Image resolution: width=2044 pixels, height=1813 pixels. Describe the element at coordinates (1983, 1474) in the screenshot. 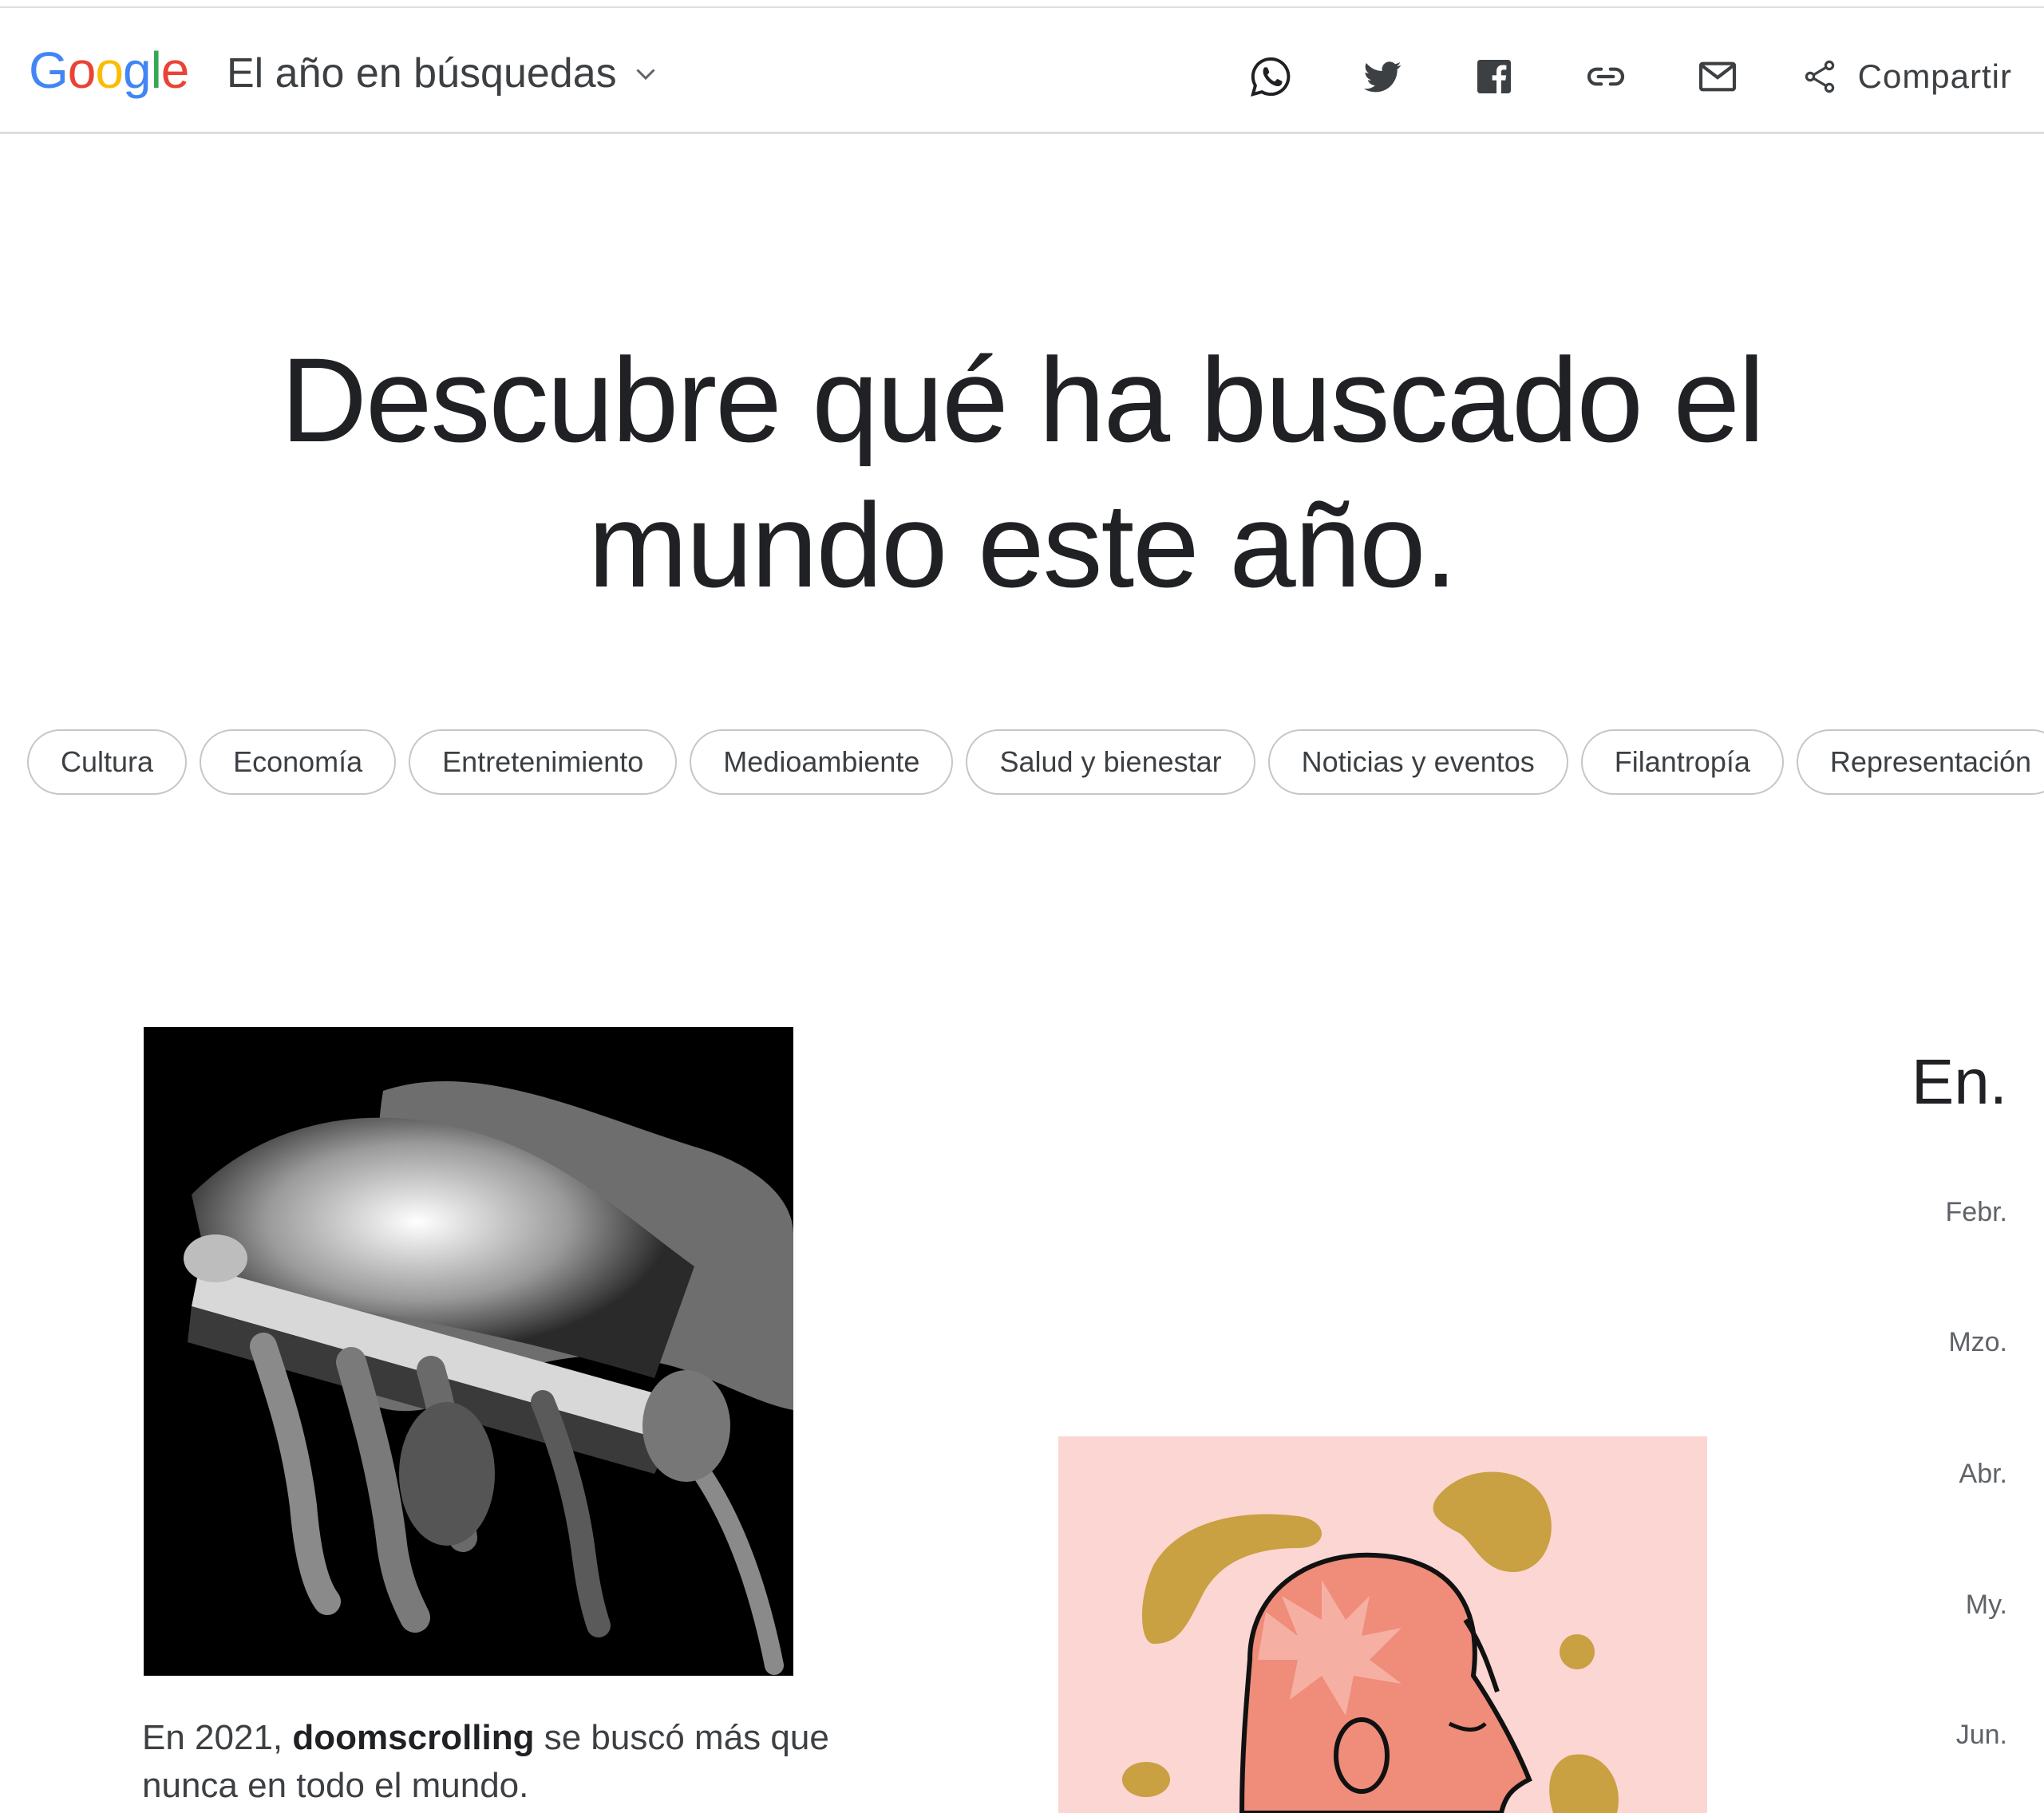

I see `month-abr: Abr.` at that location.